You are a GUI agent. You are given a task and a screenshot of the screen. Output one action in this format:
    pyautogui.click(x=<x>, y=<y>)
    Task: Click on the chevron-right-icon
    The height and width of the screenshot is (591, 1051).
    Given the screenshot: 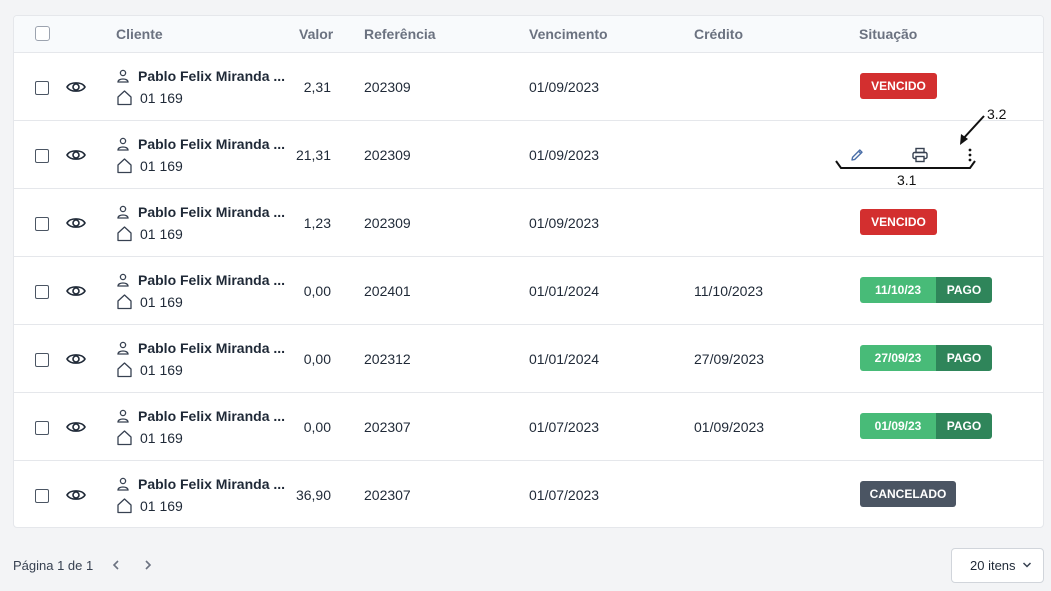 What is the action you would take?
    pyautogui.click(x=148, y=565)
    